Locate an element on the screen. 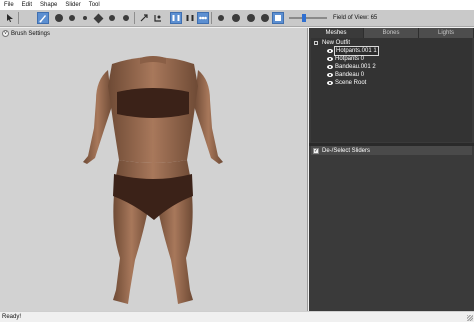 The height and width of the screenshot is (322, 474). toolbar: Field of View: 65 is located at coordinates (237, 18).